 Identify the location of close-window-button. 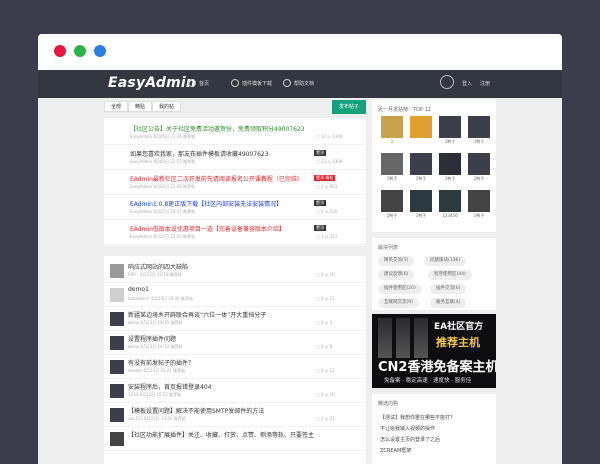
(60, 51).